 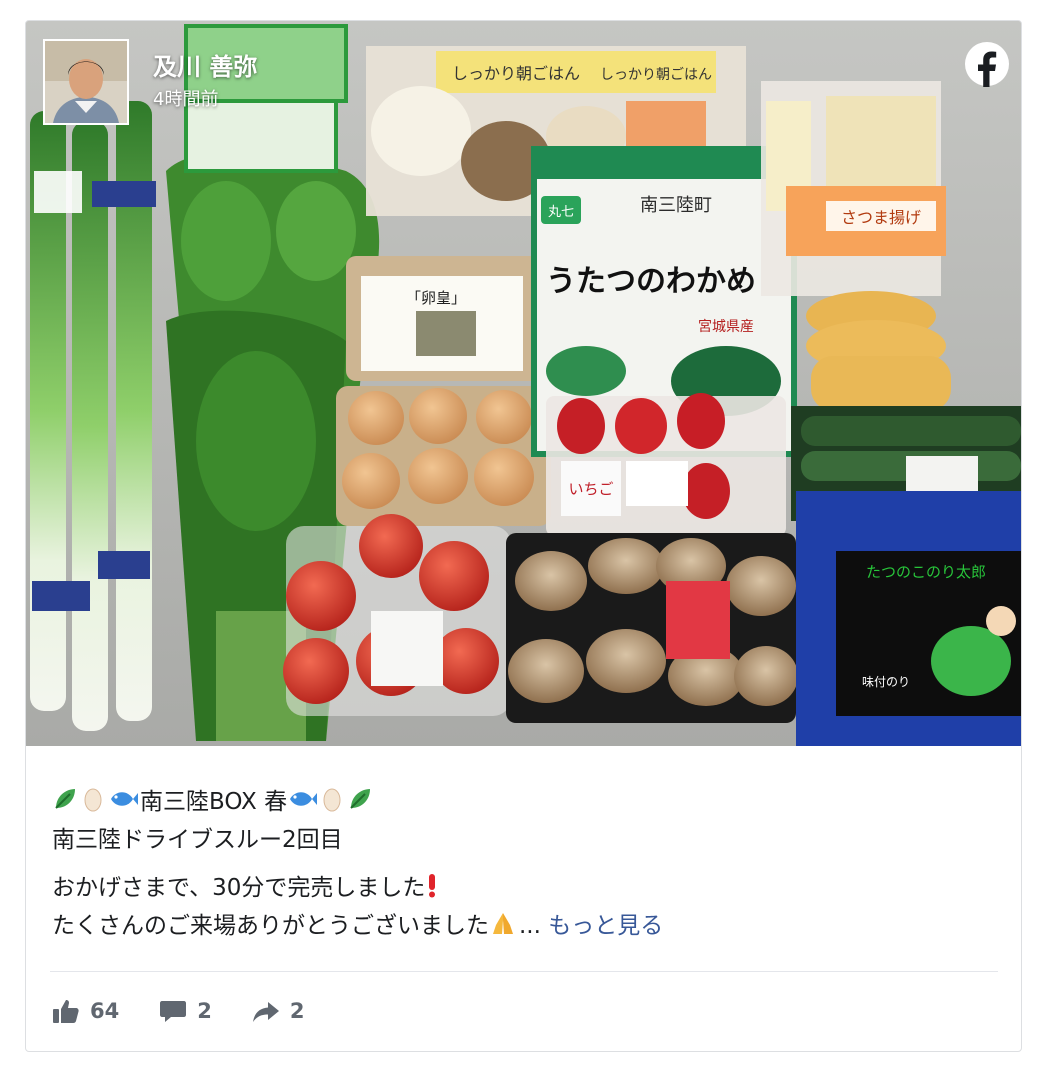 What do you see at coordinates (666, 464) in the screenshot?
I see `strawberry-pack: いちご` at bounding box center [666, 464].